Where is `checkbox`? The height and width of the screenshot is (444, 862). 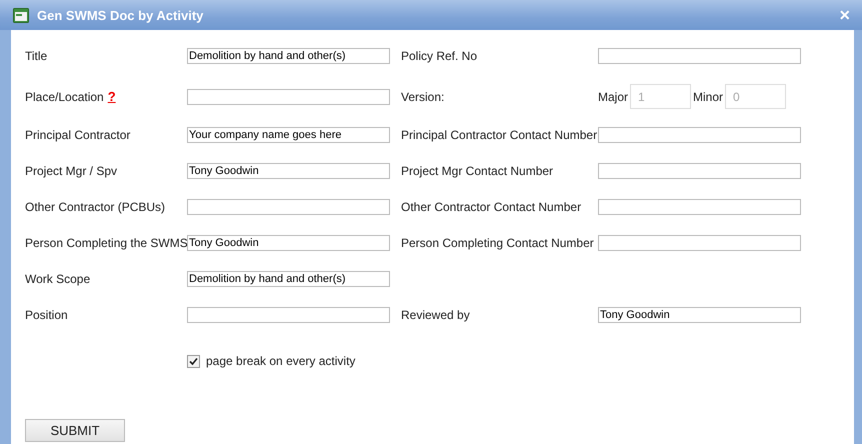
checkbox is located at coordinates (193, 361).